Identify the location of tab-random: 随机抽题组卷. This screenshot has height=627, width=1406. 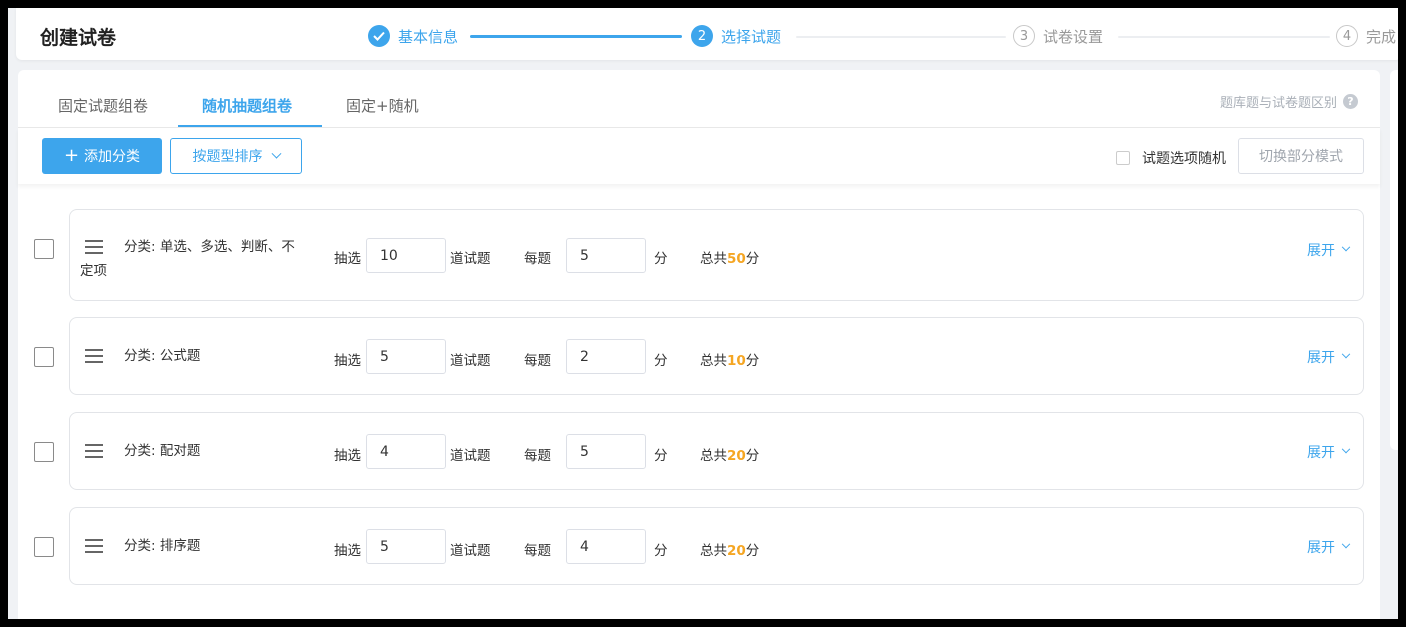
(247, 105).